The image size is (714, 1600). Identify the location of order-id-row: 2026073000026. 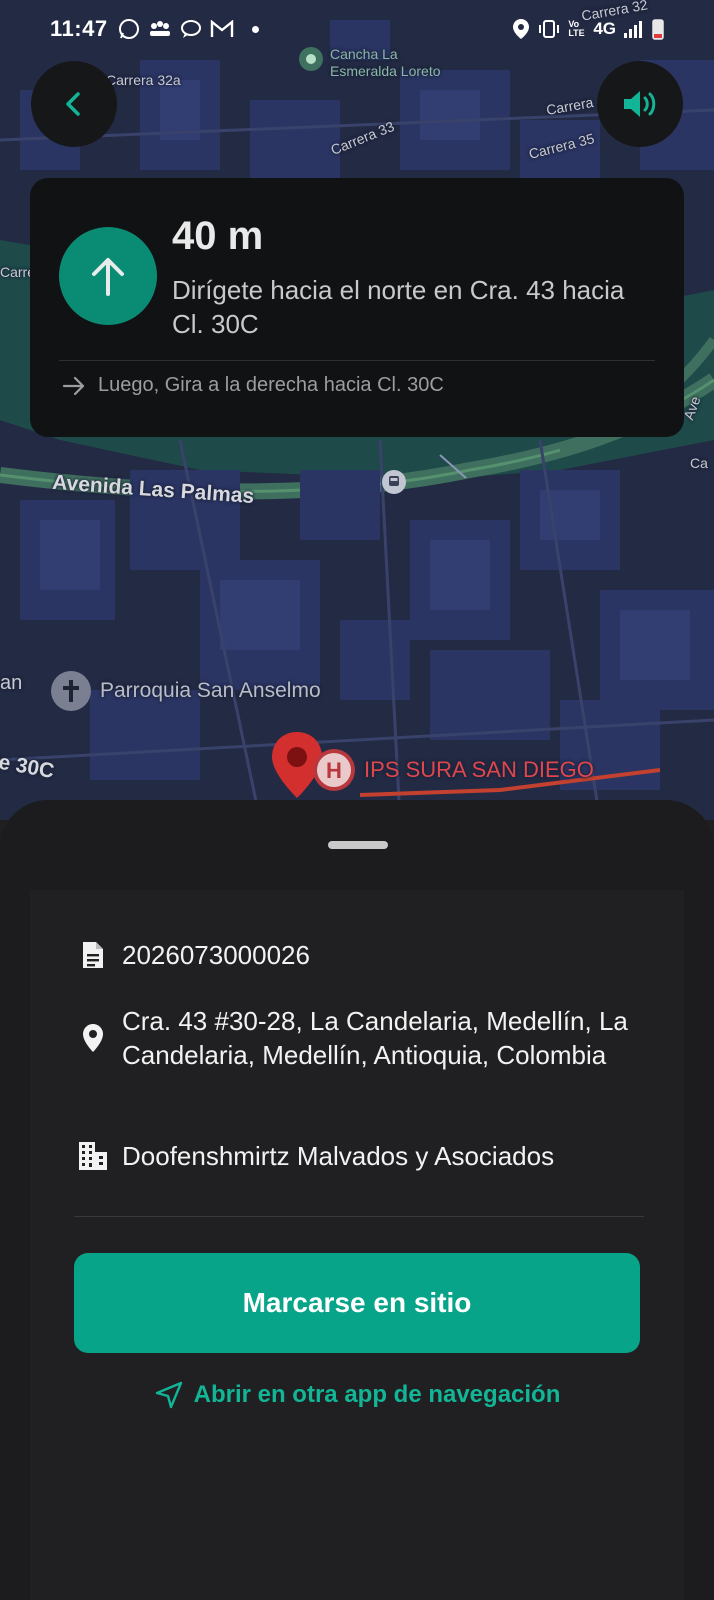
(194, 955).